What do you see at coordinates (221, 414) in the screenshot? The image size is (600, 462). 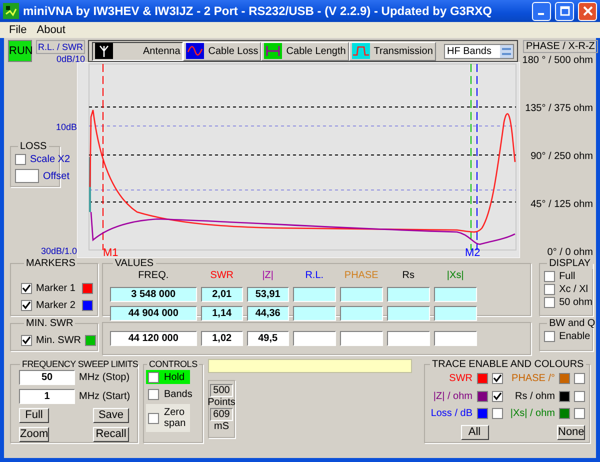 I see `time-field: 609` at bounding box center [221, 414].